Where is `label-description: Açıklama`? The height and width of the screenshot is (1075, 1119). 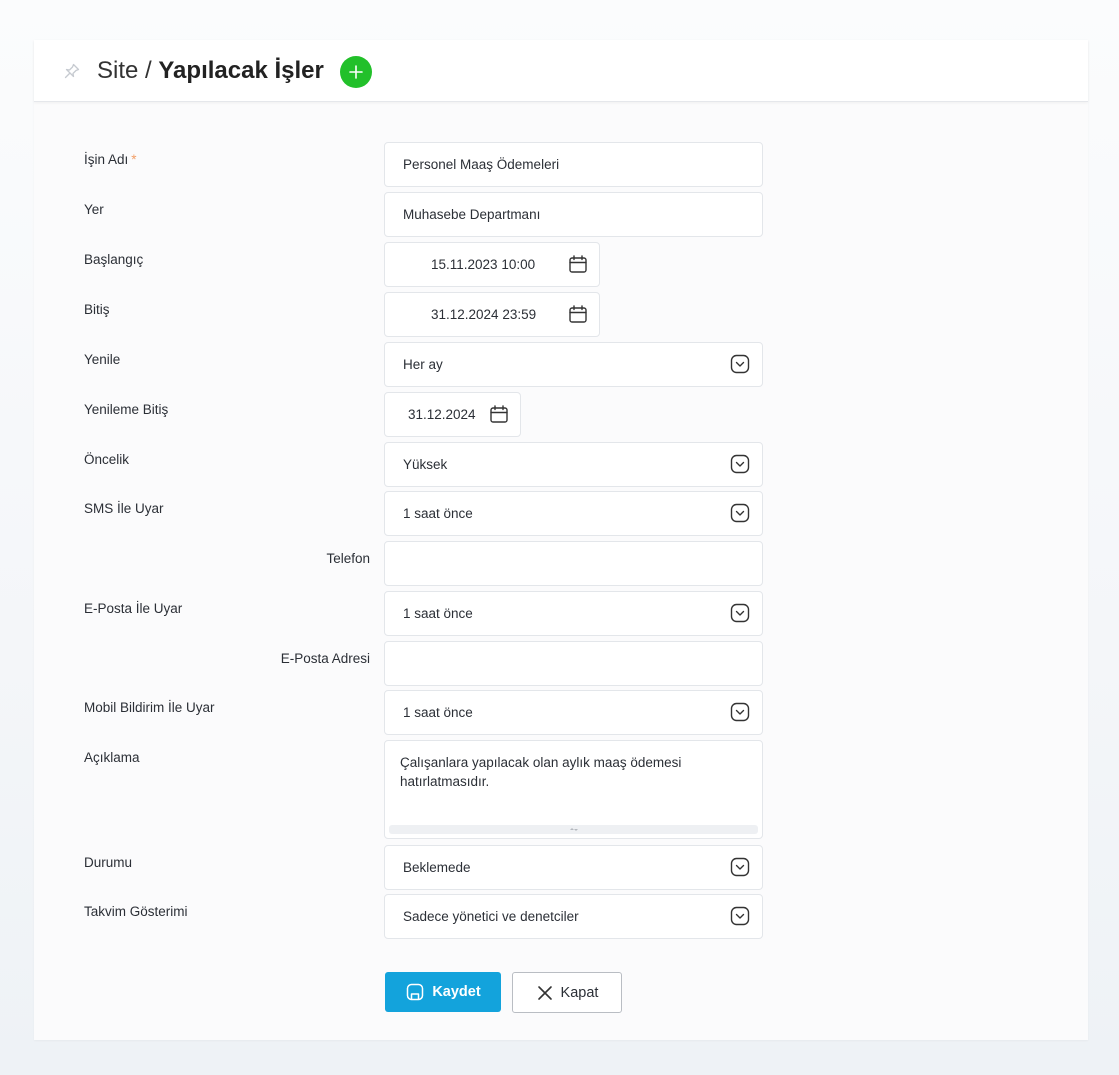 label-description: Açıklama is located at coordinates (112, 757).